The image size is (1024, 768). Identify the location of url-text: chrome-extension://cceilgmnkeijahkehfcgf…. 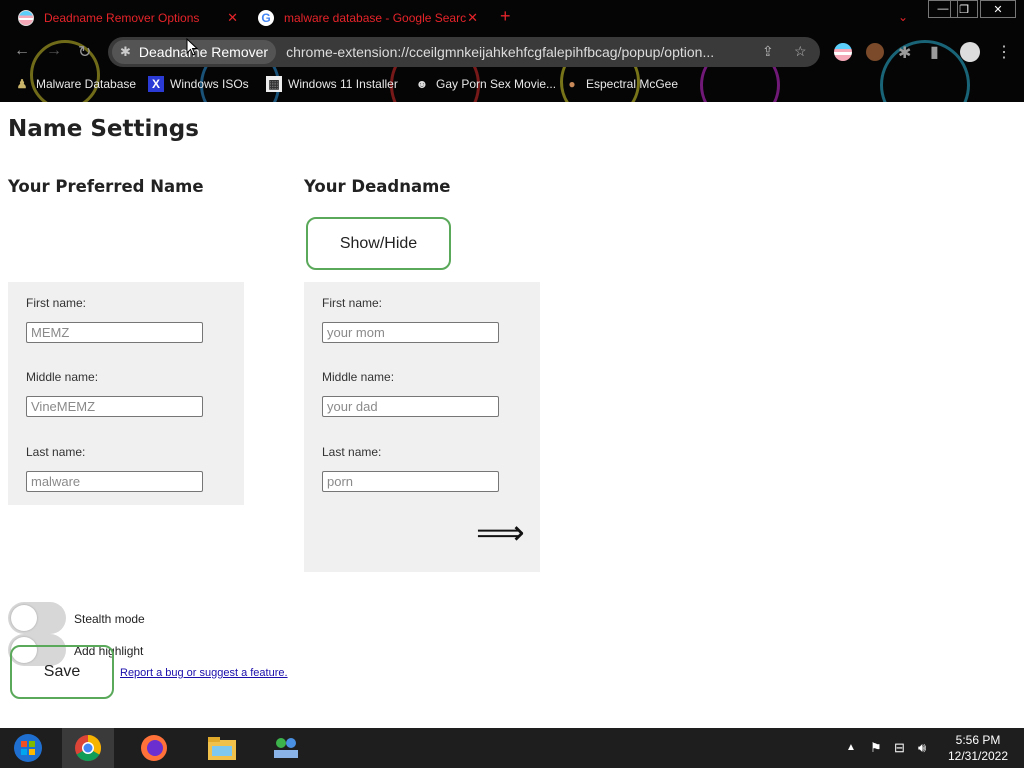
(521, 52).